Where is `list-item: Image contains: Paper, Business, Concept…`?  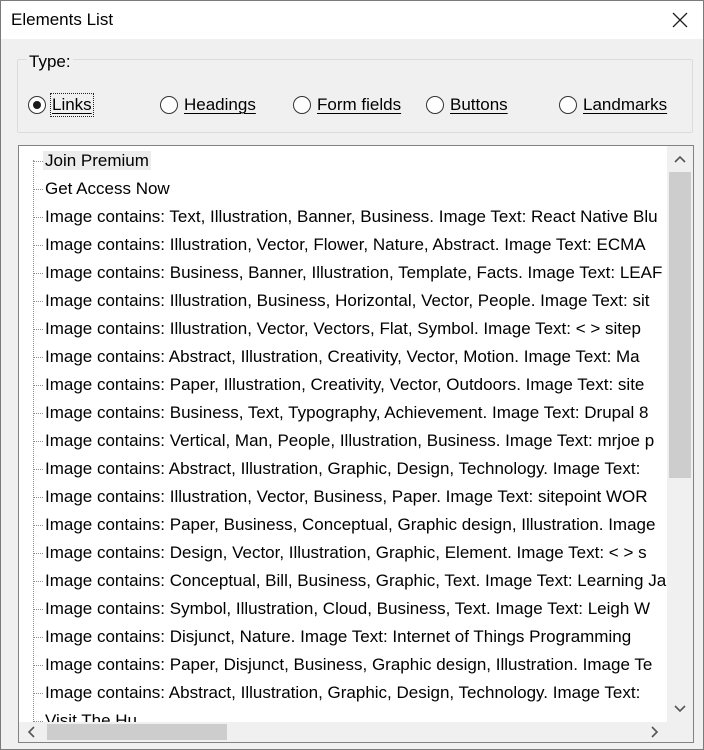
list-item: Image contains: Paper, Business, Concept… is located at coordinates (345, 525).